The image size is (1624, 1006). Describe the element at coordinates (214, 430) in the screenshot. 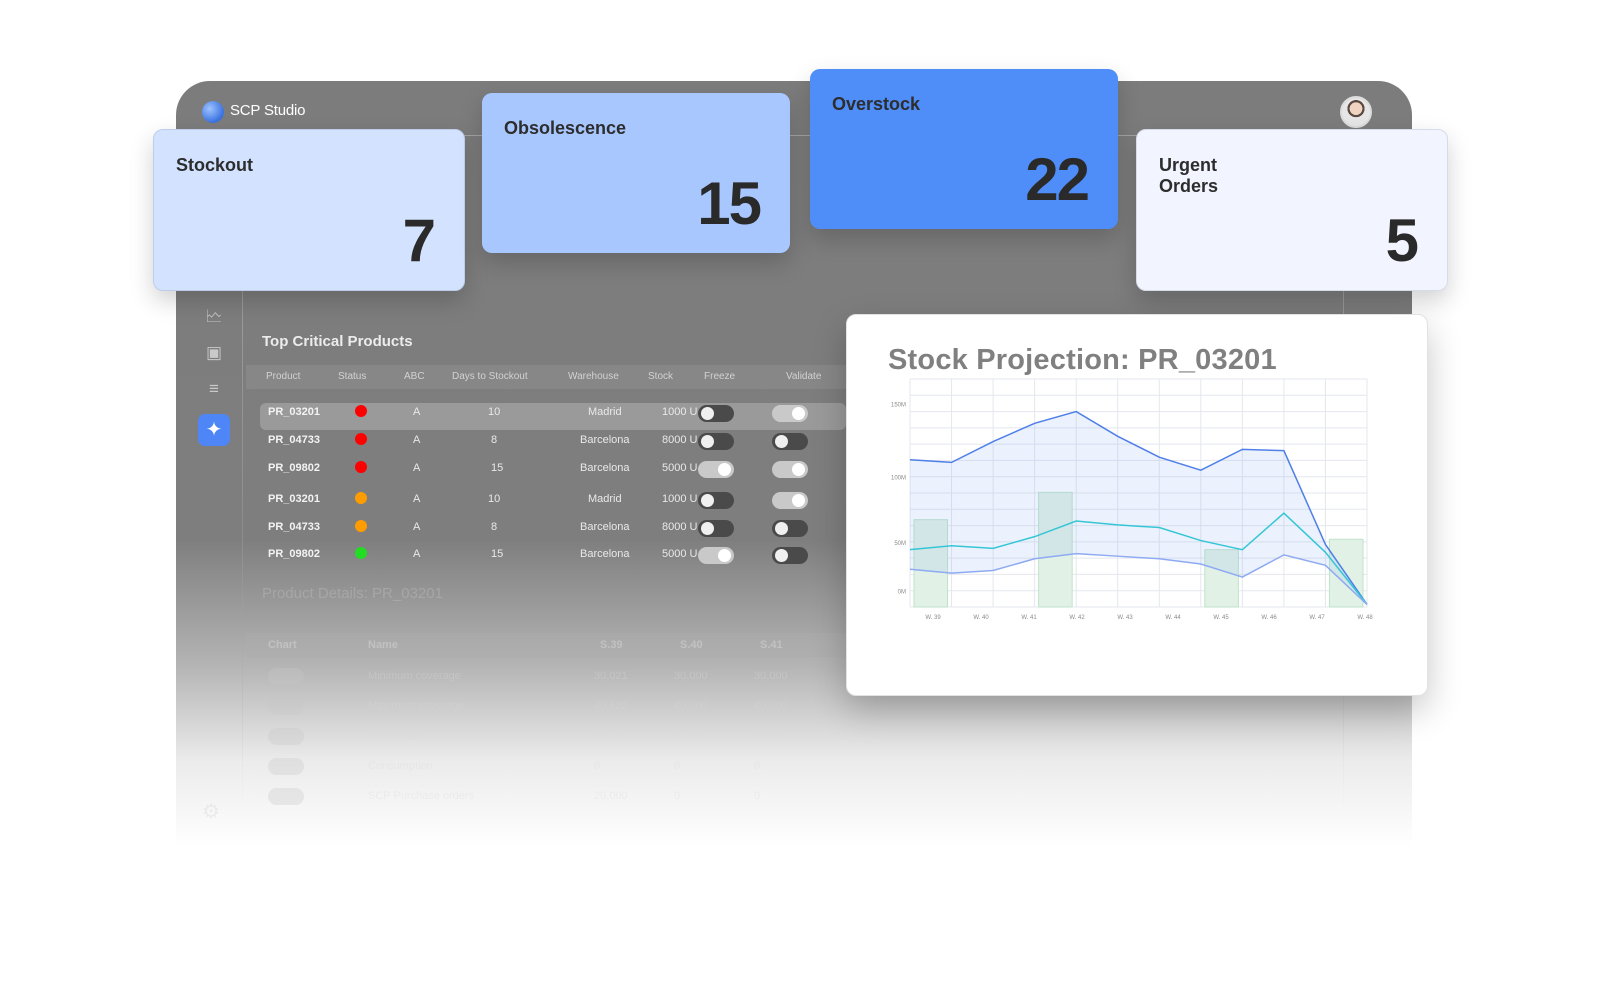

I see `sparkle-icon: ✦` at that location.